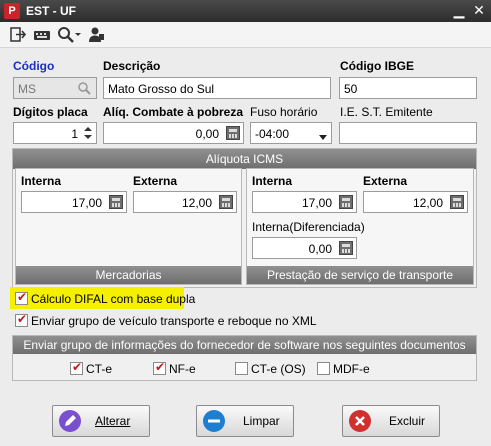 The height and width of the screenshot is (446, 491). I want to click on digitos-placa-value: 1, so click(74, 134).